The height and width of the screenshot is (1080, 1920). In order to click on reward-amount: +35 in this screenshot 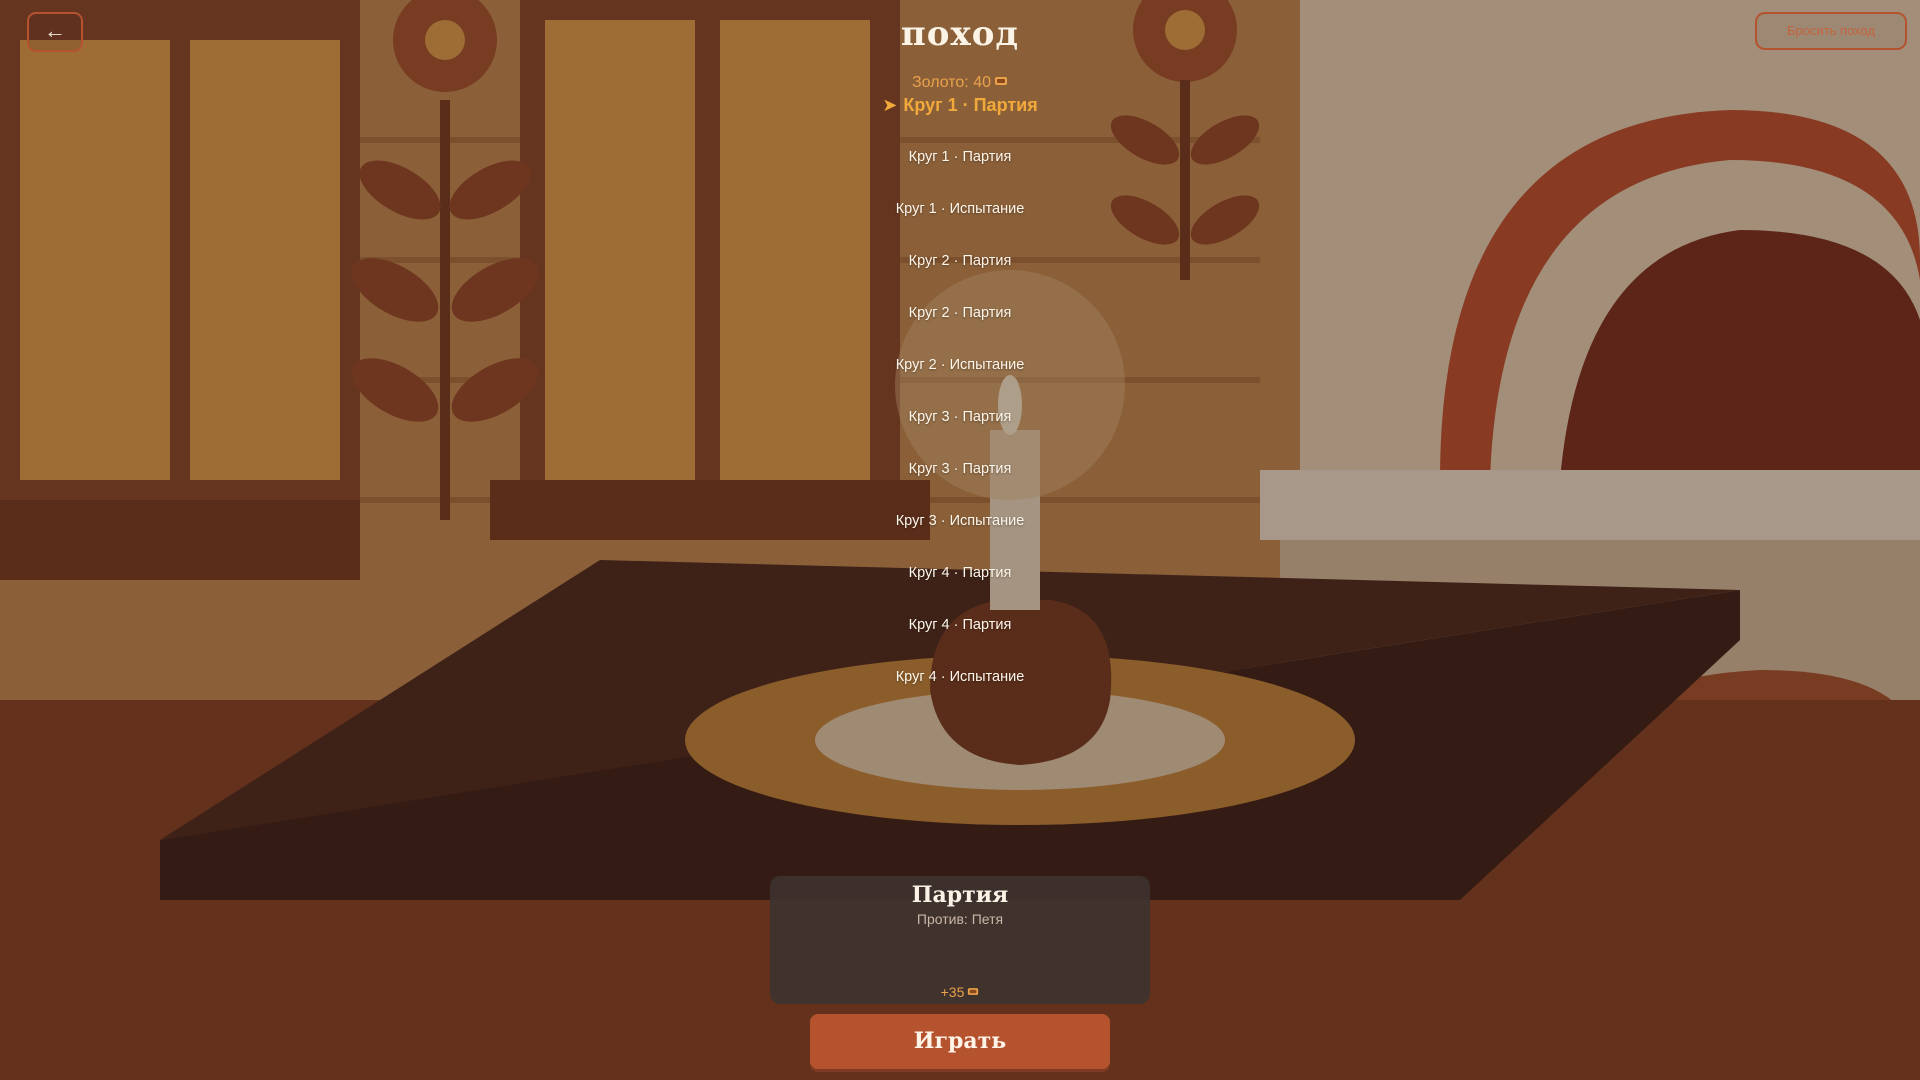, I will do `click(952, 992)`.